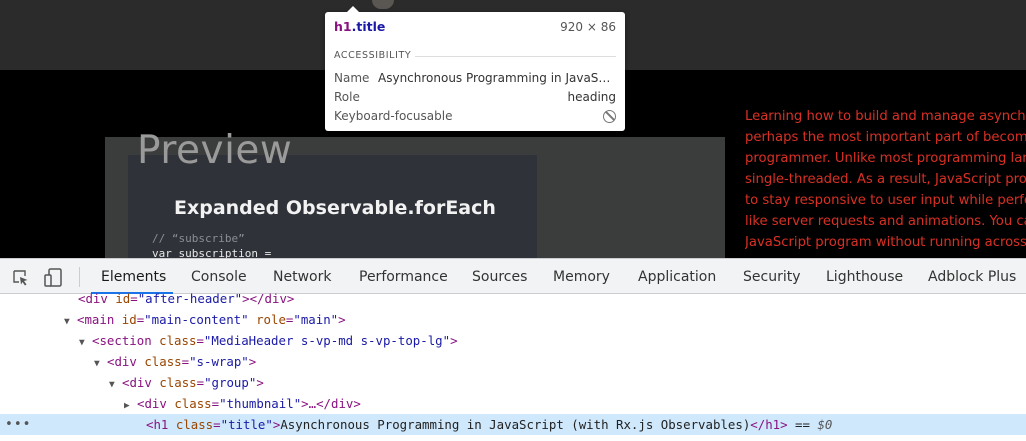 The height and width of the screenshot is (441, 1026). I want to click on tooltip-key: Name, so click(352, 78).